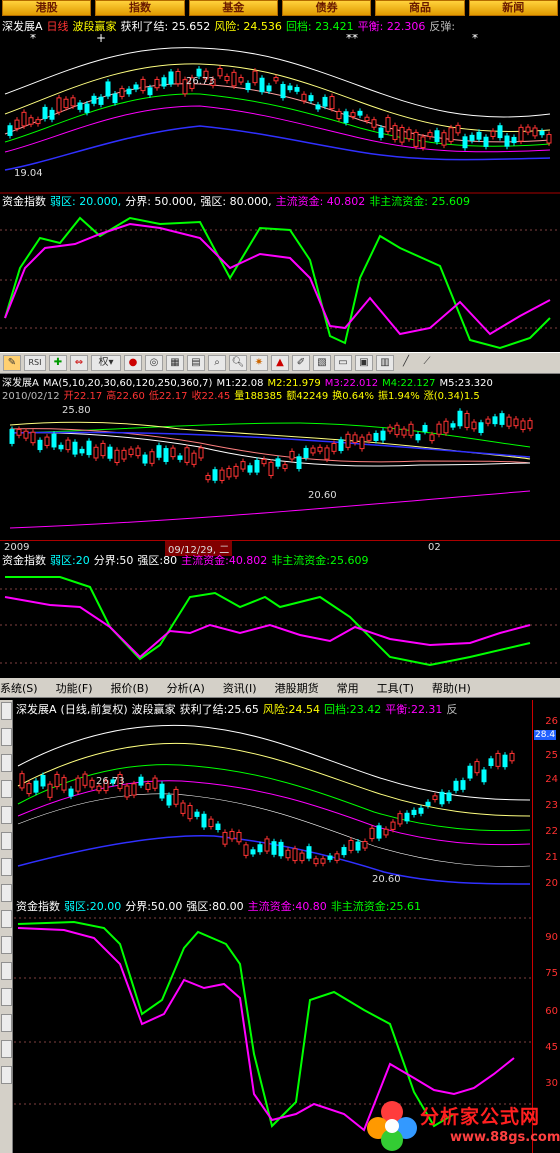  What do you see at coordinates (326, 8) in the screenshot?
I see `tab-bond: 债券` at bounding box center [326, 8].